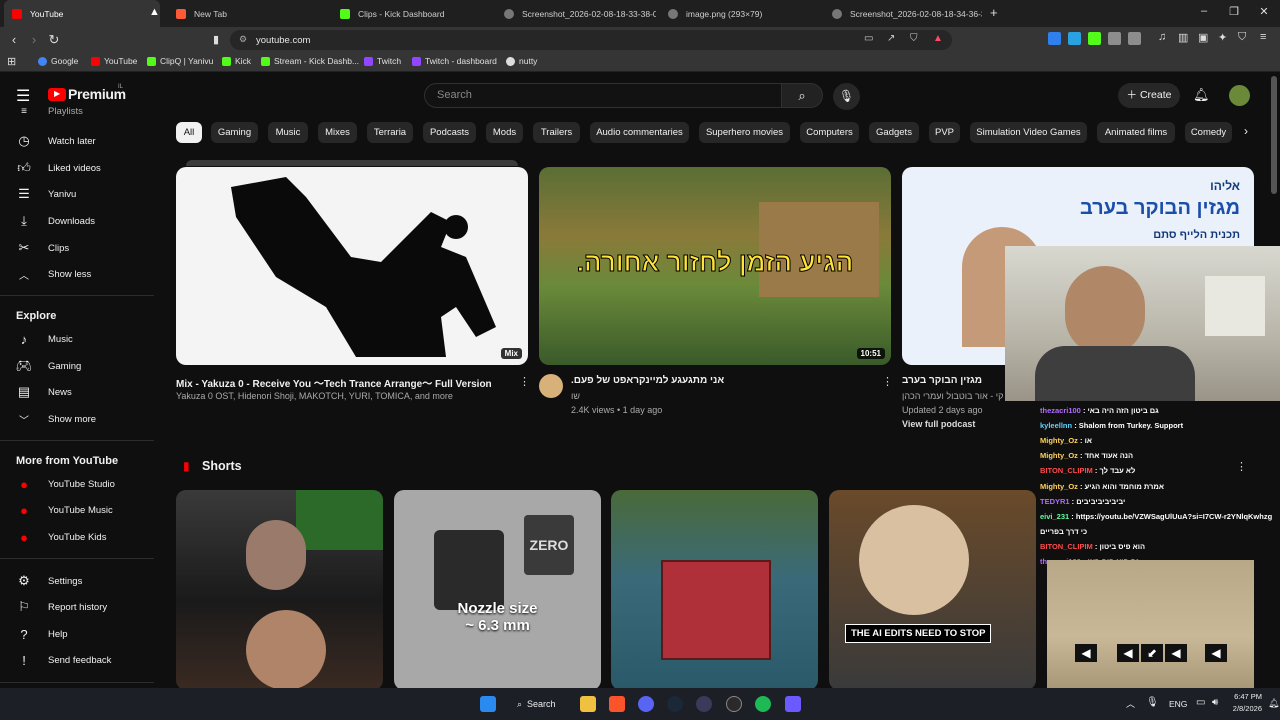 The height and width of the screenshot is (720, 1280). I want to click on short-card: ZERO Nozzle size ~ 6.3 mm, so click(497, 590).